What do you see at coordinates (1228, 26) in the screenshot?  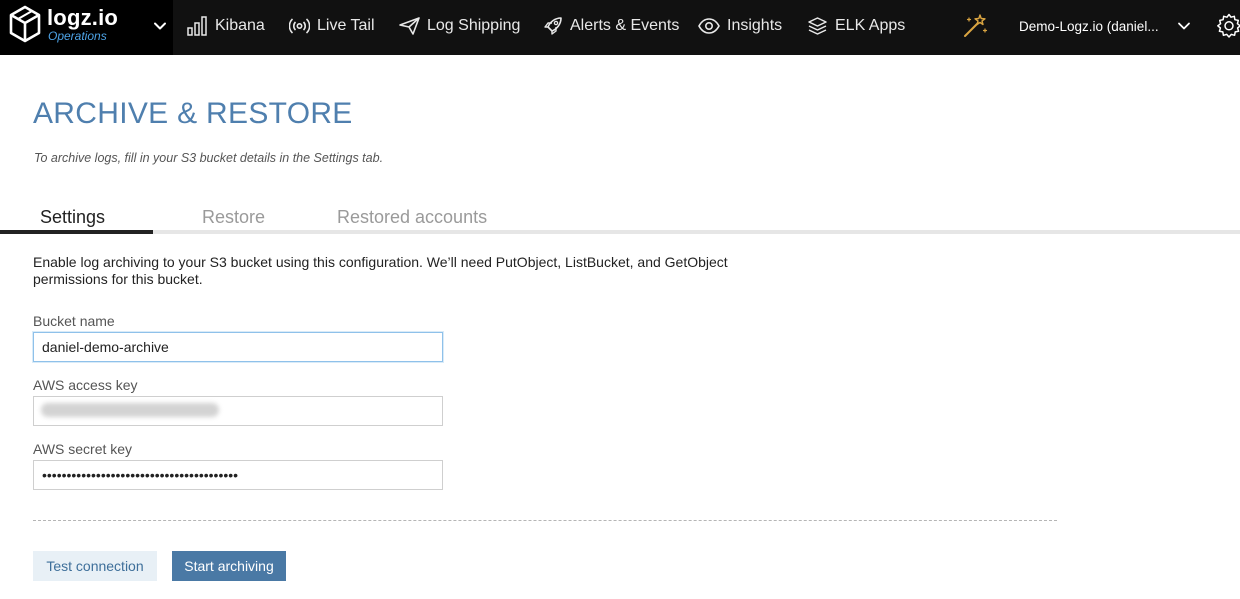 I see `gear-icon` at bounding box center [1228, 26].